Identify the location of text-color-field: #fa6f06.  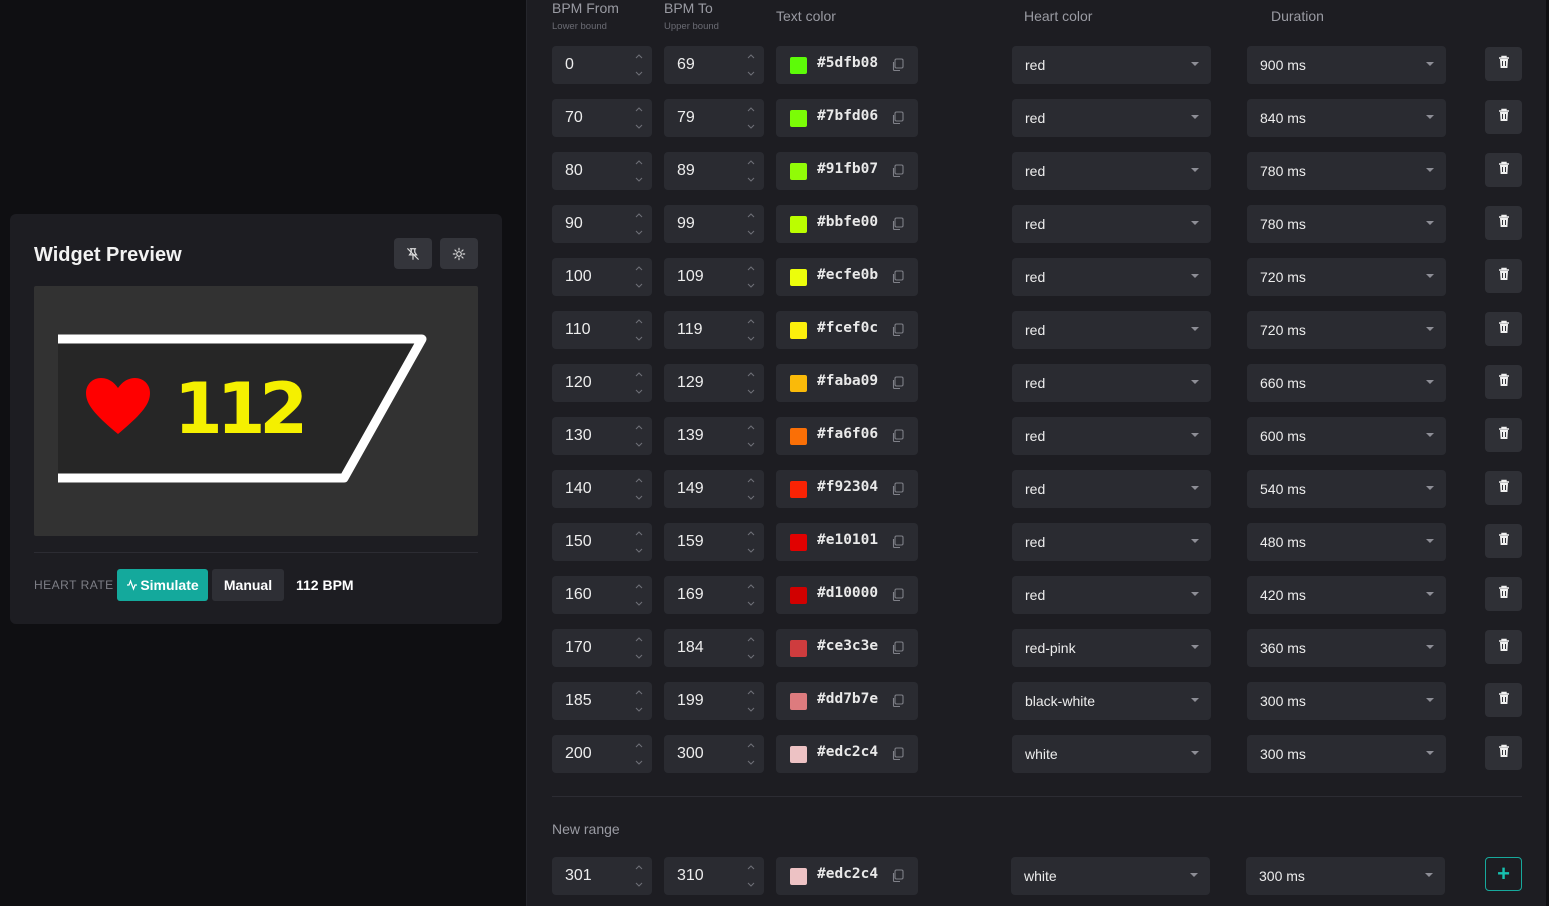
(847, 436).